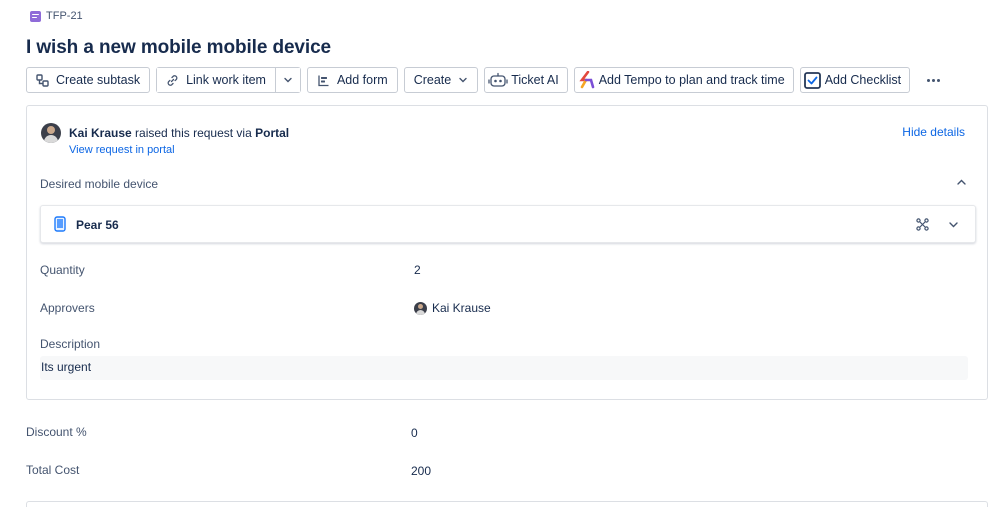  I want to click on add-form-label: Add form, so click(362, 80).